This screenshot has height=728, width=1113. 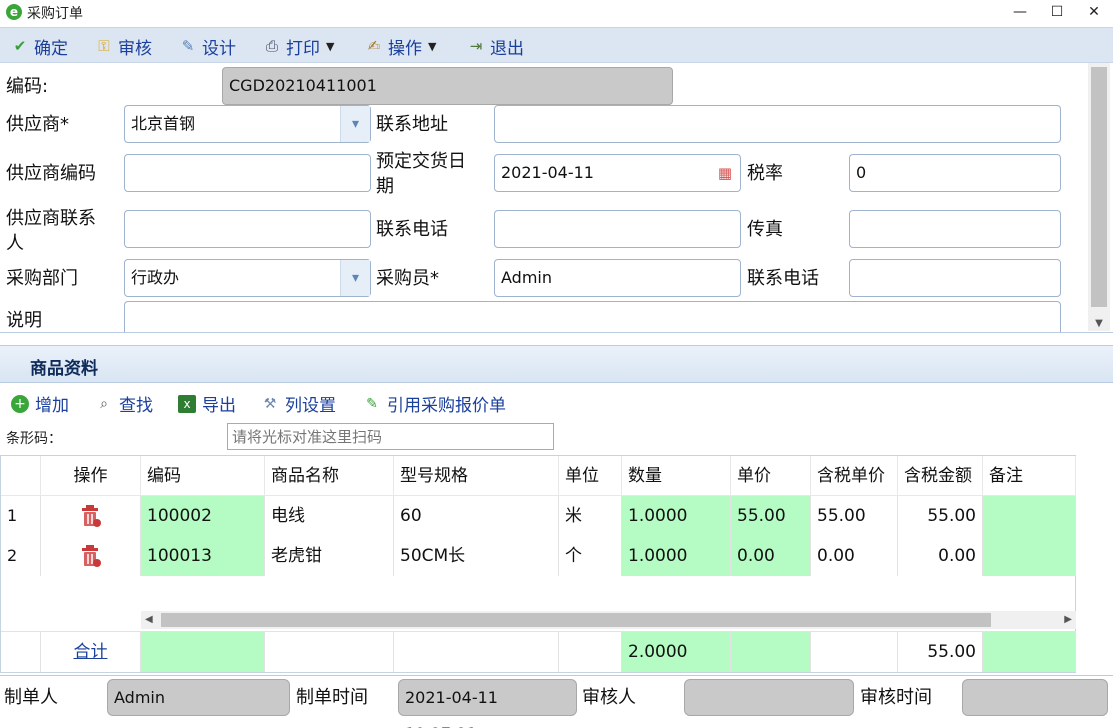 What do you see at coordinates (330, 46) in the screenshot?
I see `chevron-down-icon: ▼` at bounding box center [330, 46].